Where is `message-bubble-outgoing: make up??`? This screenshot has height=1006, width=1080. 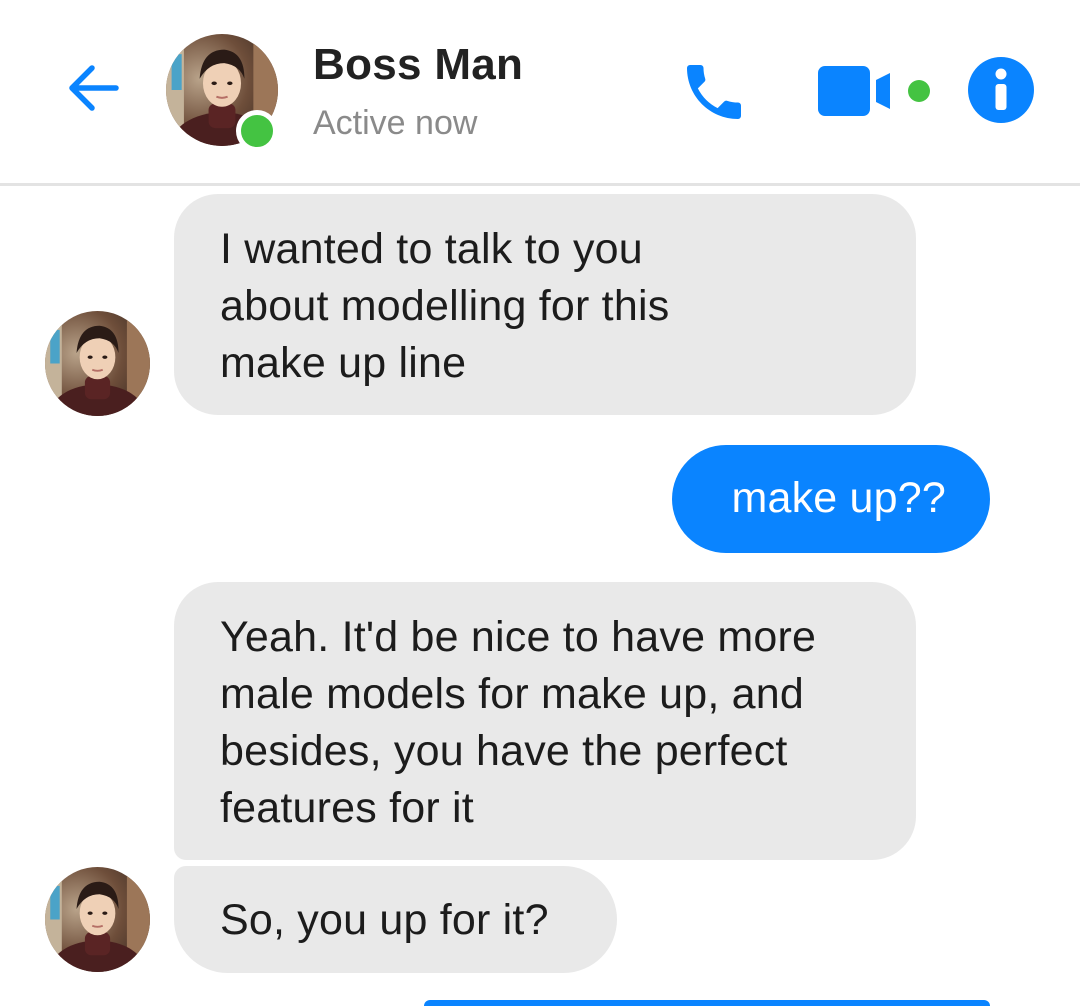
message-bubble-outgoing: make up?? is located at coordinates (831, 499).